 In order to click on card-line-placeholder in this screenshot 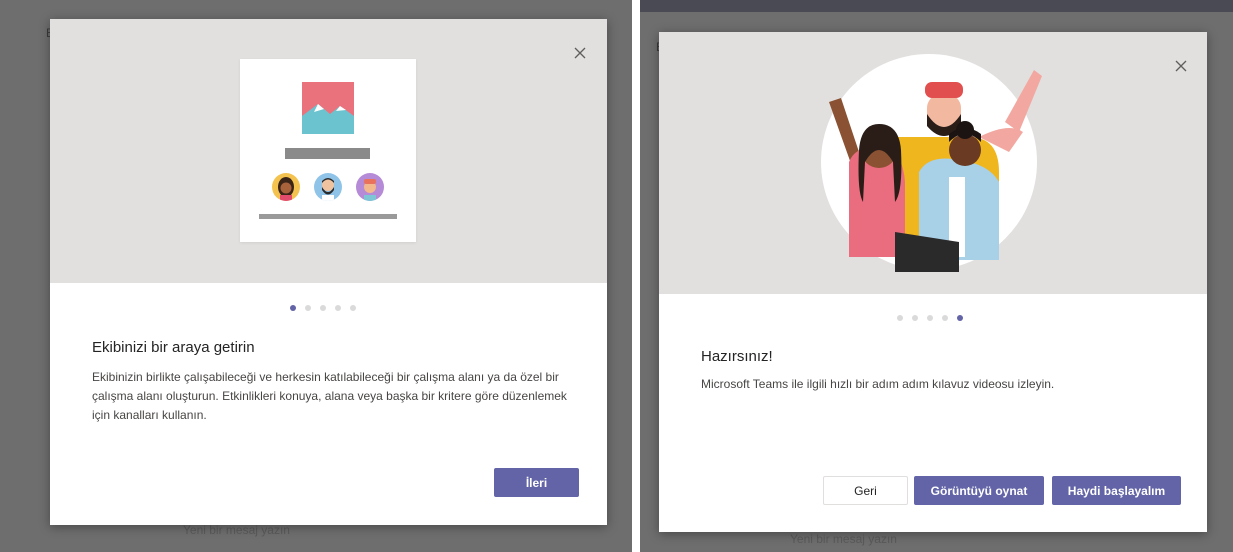, I will do `click(328, 216)`.